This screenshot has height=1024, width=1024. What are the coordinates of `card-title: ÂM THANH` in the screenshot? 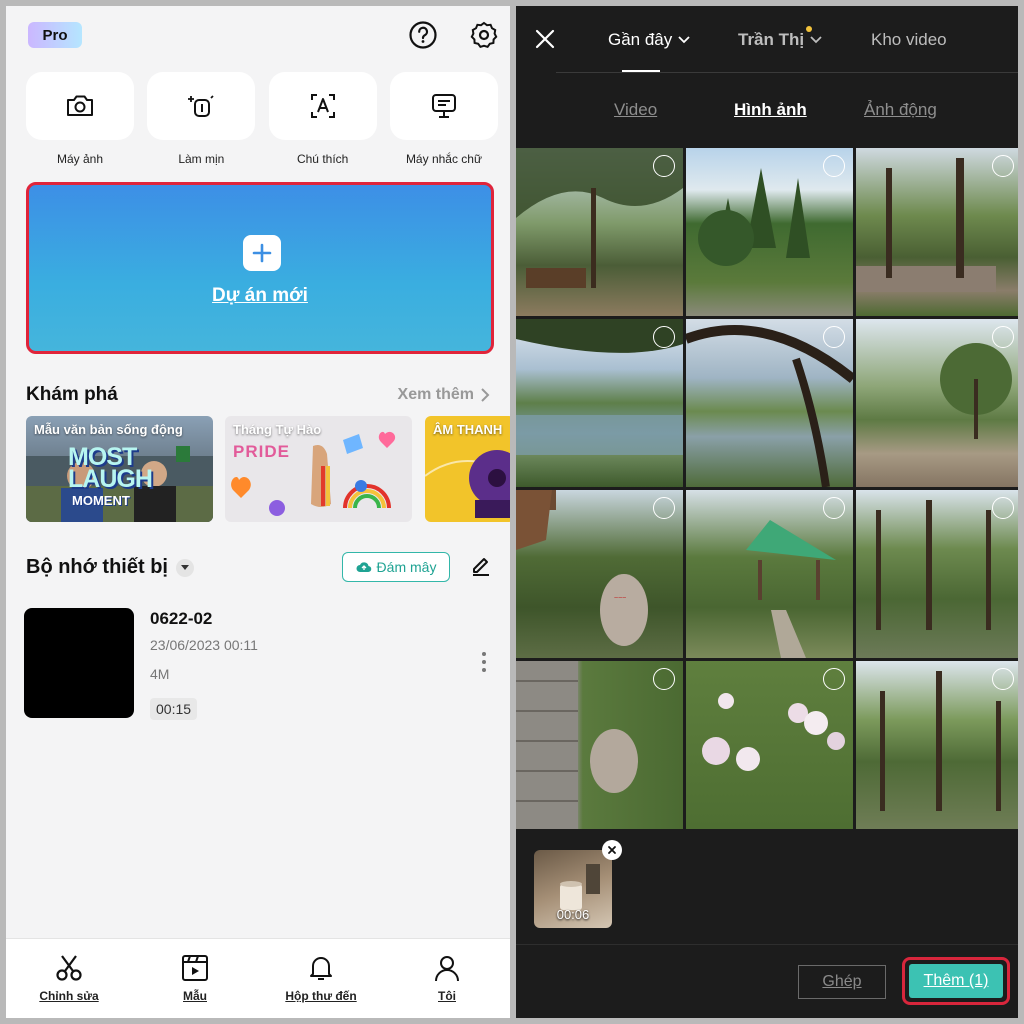 It's located at (468, 429).